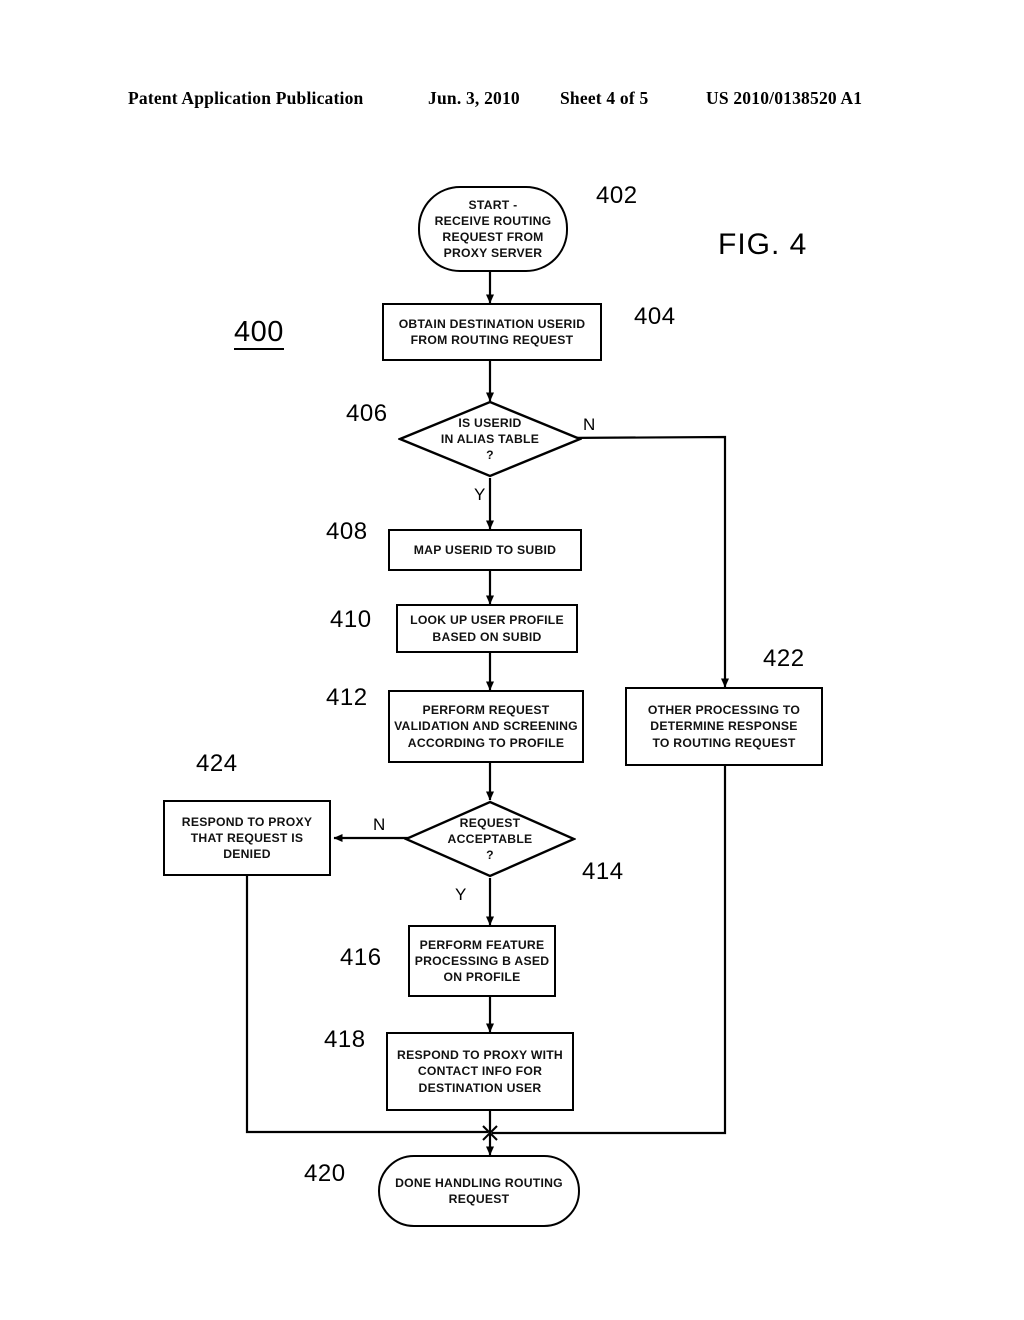 This screenshot has height=1320, width=1024. What do you see at coordinates (480, 494) in the screenshot?
I see `branch-label-406-yes: Y` at bounding box center [480, 494].